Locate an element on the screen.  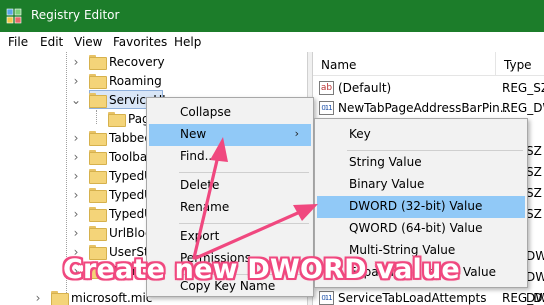
menu-edit: Edit is located at coordinates (51, 42).